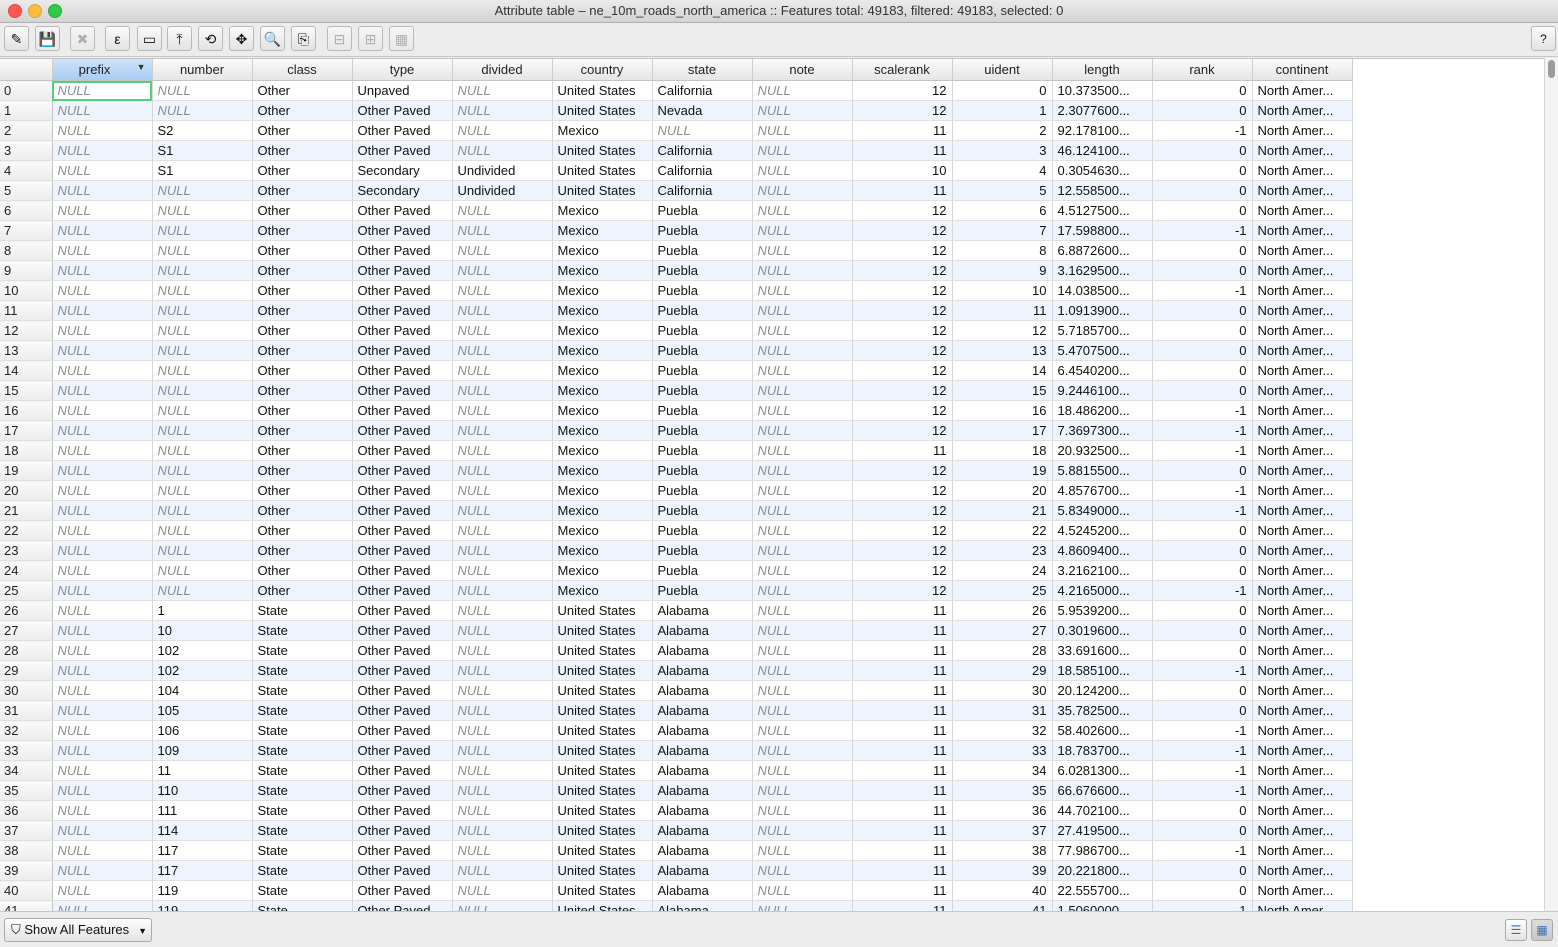 The height and width of the screenshot is (947, 1558). What do you see at coordinates (26, 590) in the screenshot?
I see `row-header: 25` at bounding box center [26, 590].